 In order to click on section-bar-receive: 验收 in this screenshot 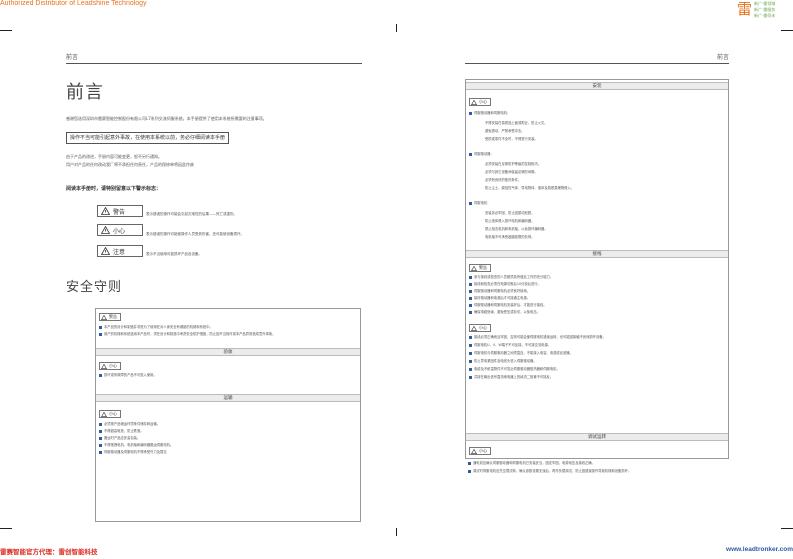, I will do `click(228, 352)`.